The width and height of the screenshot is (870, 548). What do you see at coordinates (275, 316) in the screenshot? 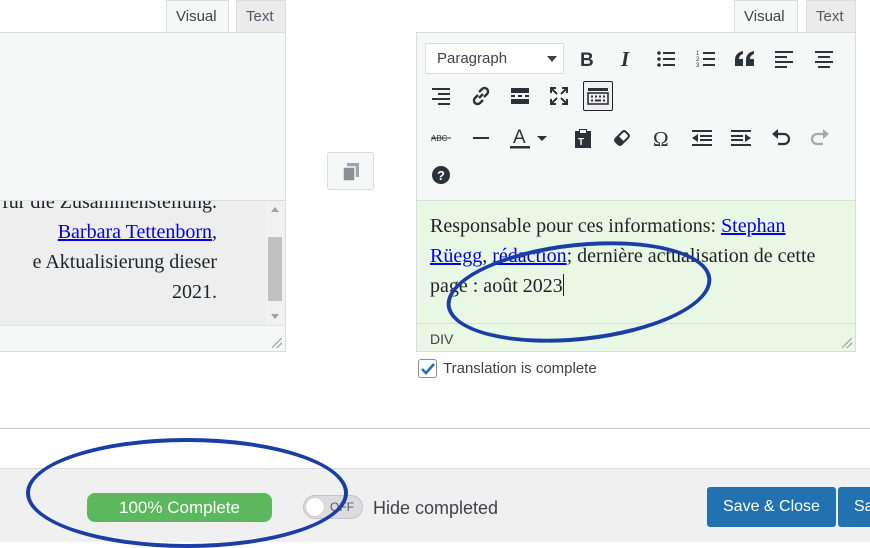
I see `scroll-down-icon` at bounding box center [275, 316].